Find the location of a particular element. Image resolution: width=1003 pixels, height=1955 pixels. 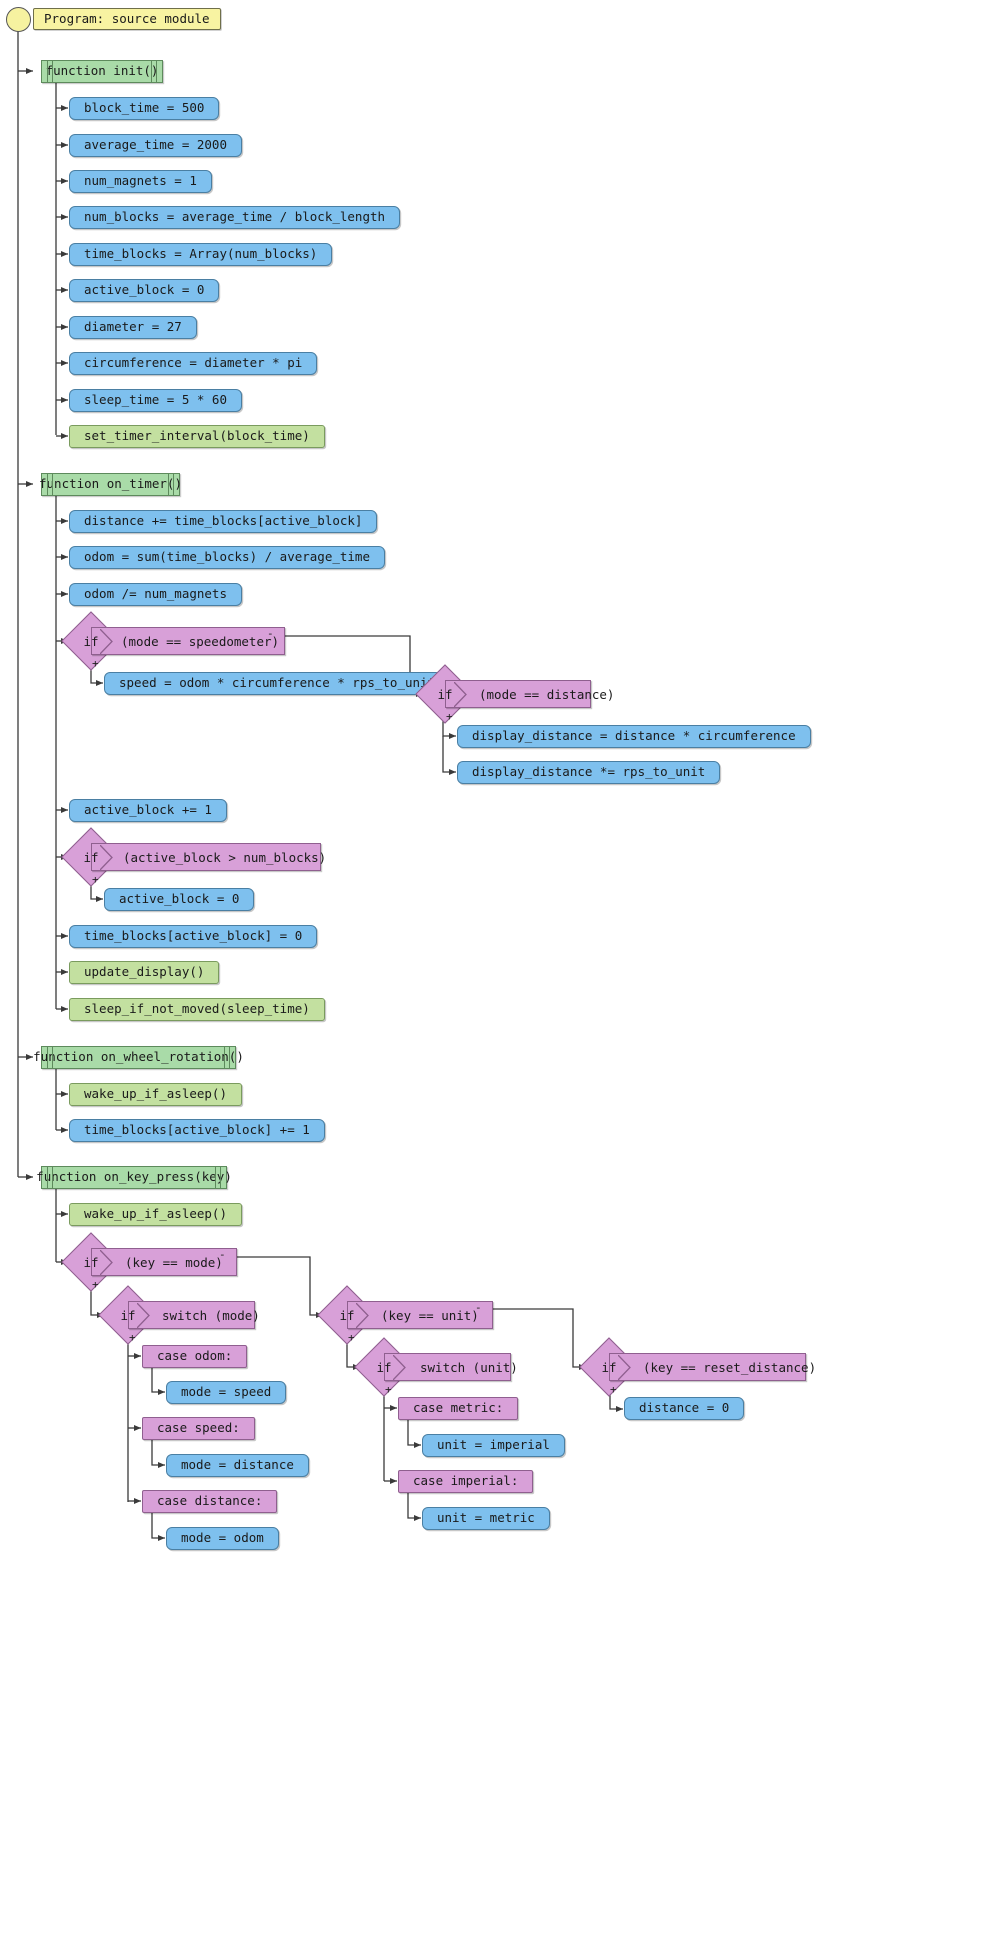

statement-node: distance += time_blocks[active_block] is located at coordinates (223, 521).